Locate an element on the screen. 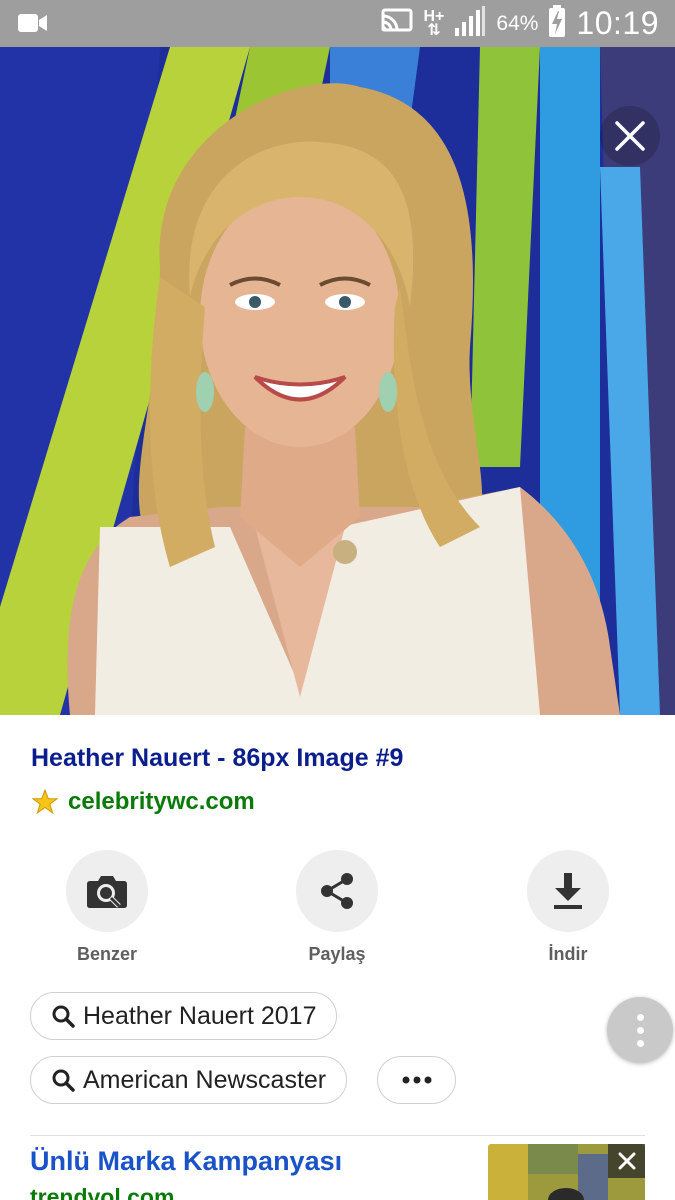 The width and height of the screenshot is (675, 1200). more-options-button is located at coordinates (640, 1030).